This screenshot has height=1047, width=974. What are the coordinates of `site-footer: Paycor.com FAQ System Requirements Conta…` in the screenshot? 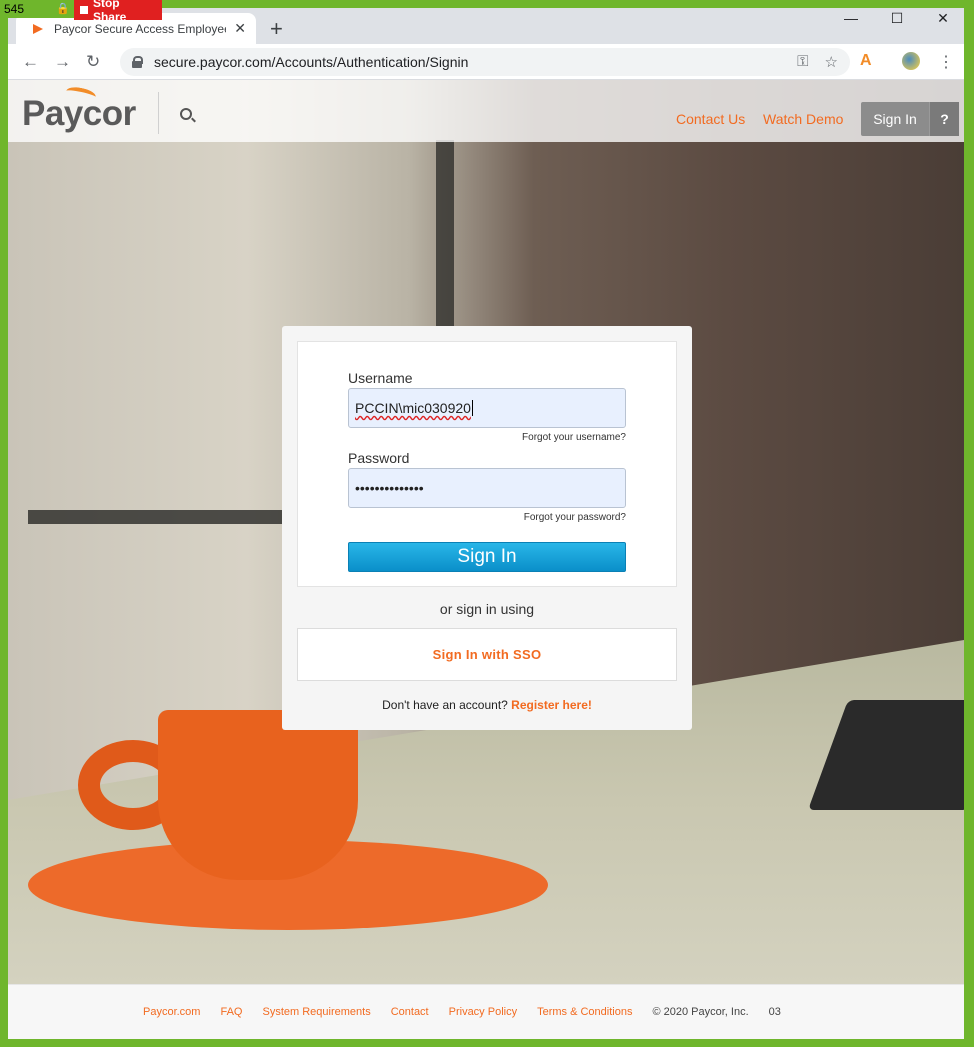 It's located at (486, 1011).